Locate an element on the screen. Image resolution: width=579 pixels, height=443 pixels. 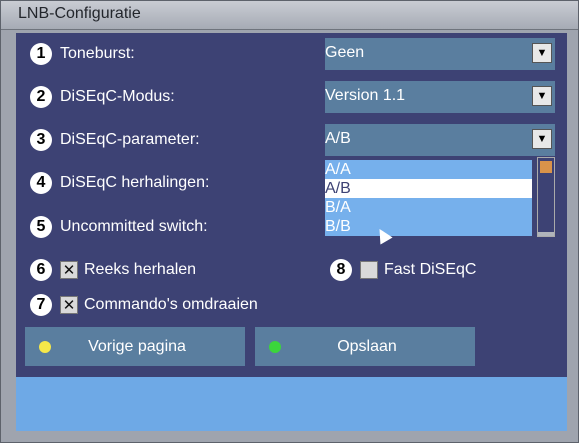
diseqc-modus-value: Version 1.1 is located at coordinates (365, 95).